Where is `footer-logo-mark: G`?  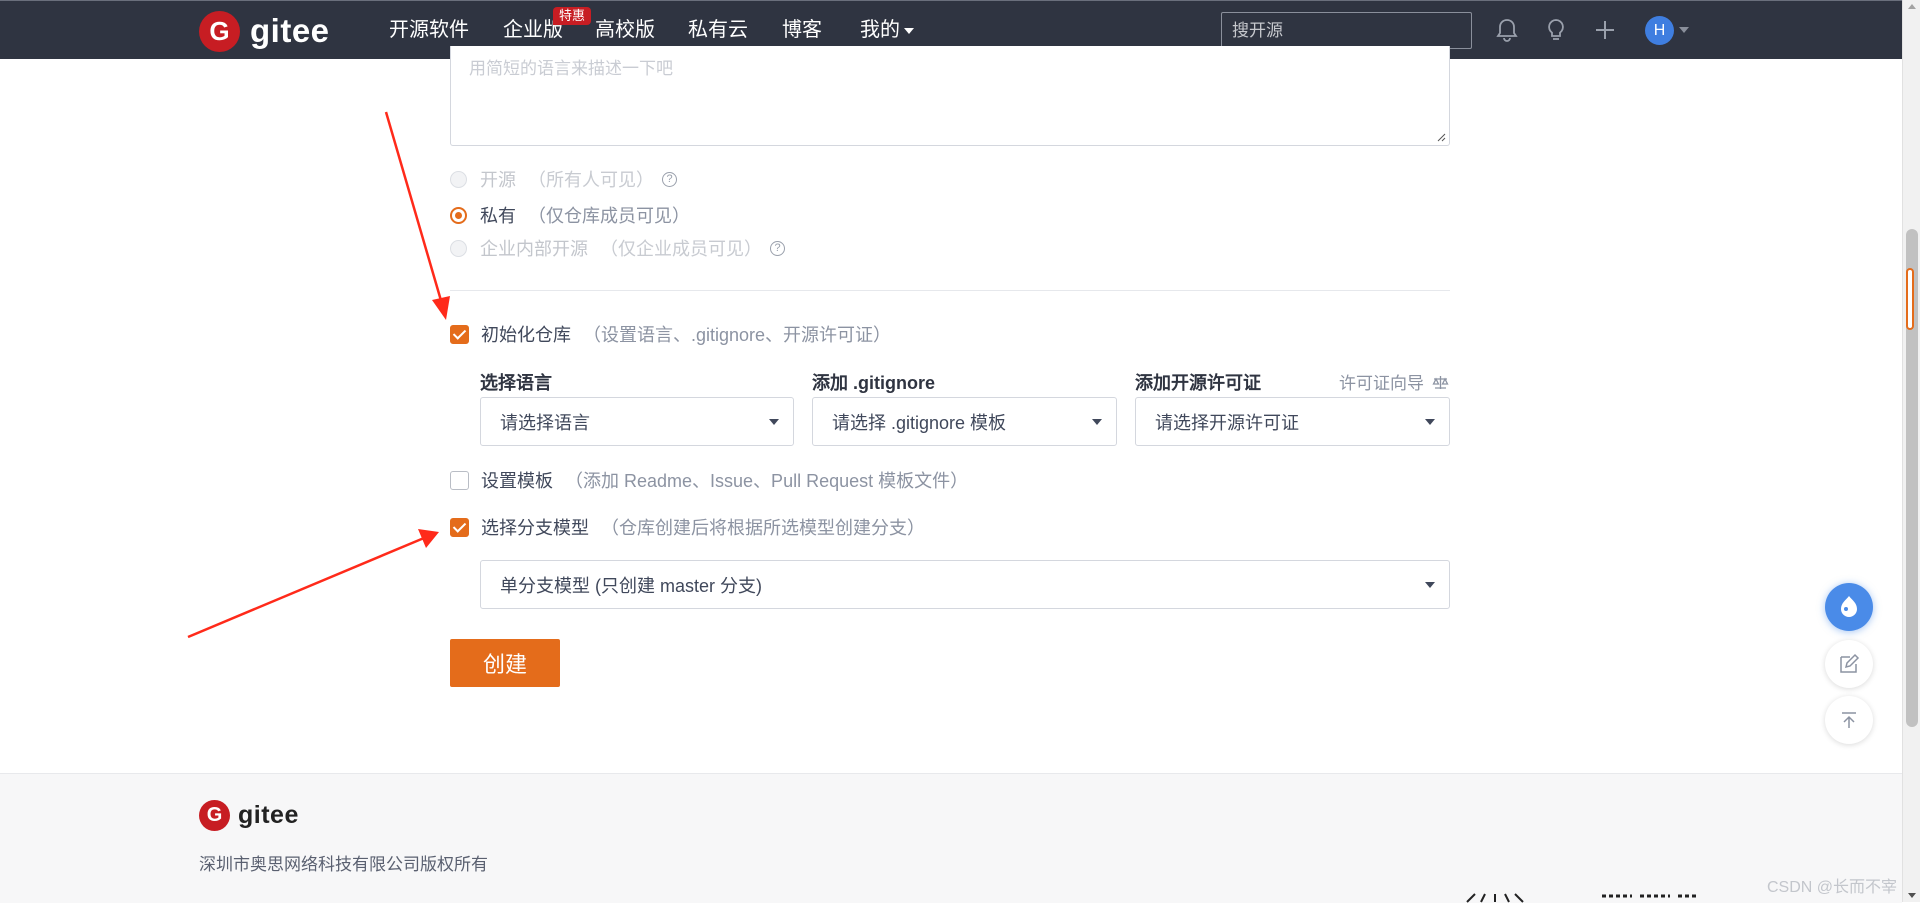 footer-logo-mark: G is located at coordinates (214, 815).